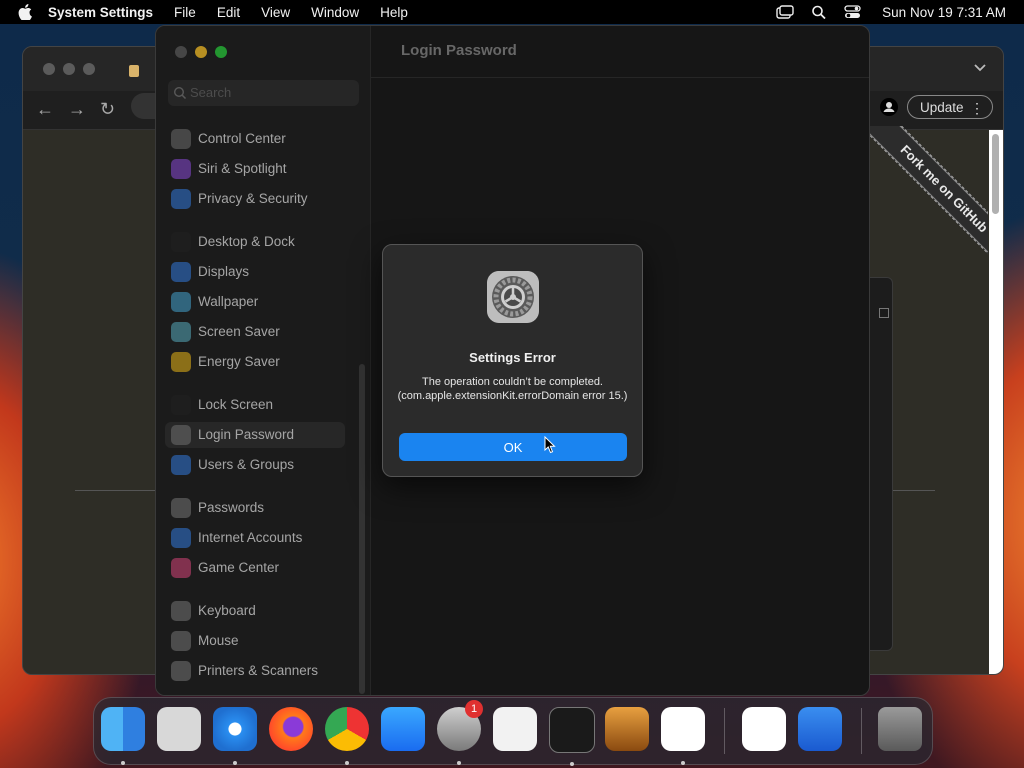 The image size is (1024, 768). What do you see at coordinates (235, 736) in the screenshot?
I see `dock-safari-icon` at bounding box center [235, 736].